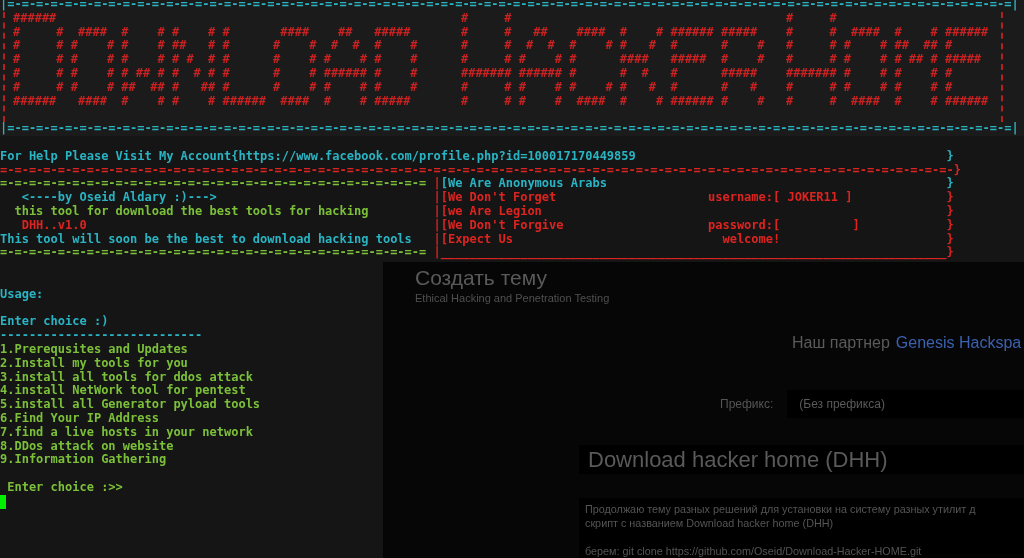 Image resolution: width=1024 pixels, height=558 pixels. I want to click on message-editor: Продолжаю тему разных решений для установки на систему разных утилит д скрипт с названием Download hacker home (DHH) берем: git clone https://github.com/Oseid/Download-Hacker-HOME.git, so click(801, 528).